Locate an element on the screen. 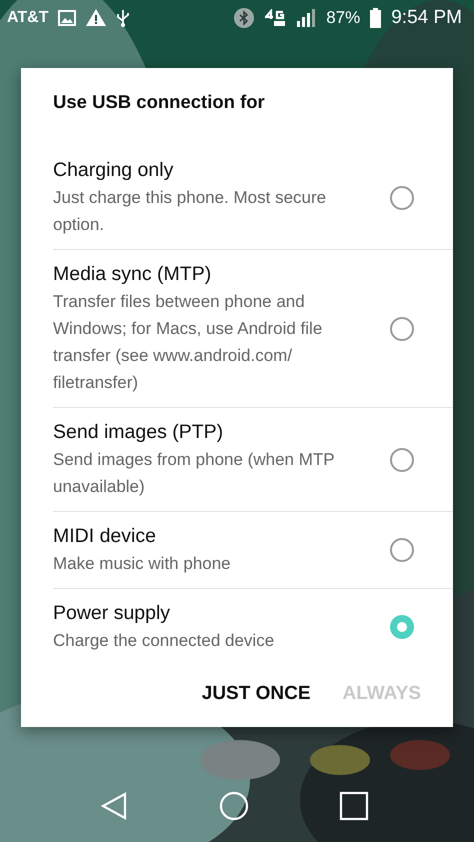  option-row: Charging only Just charge this phone. Most secure option. is located at coordinates (253, 198).